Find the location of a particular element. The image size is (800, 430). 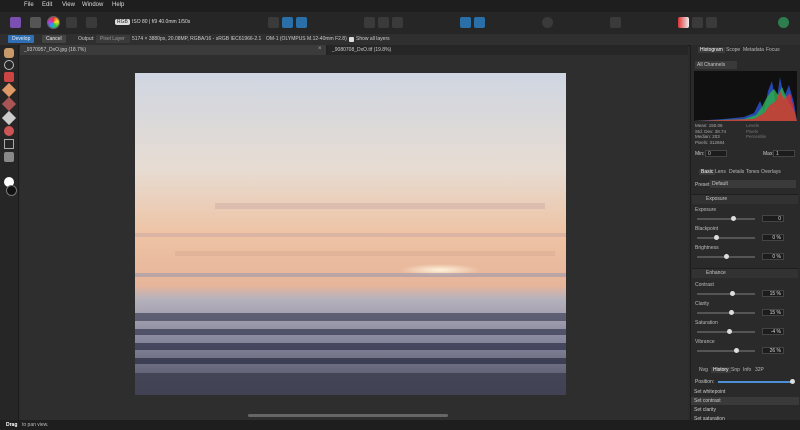

history-item: Set contrast is located at coordinates (745, 401).